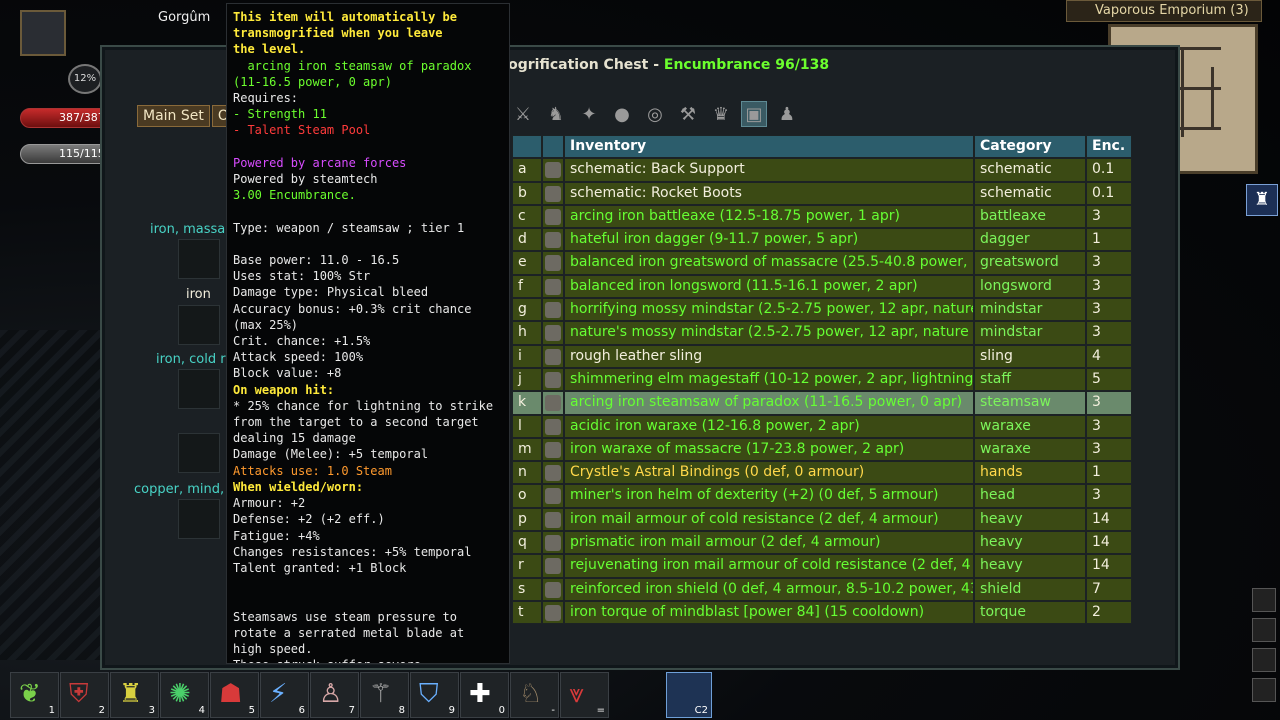  Describe the element at coordinates (368, 244) in the screenshot. I see `tooltip-line` at that location.